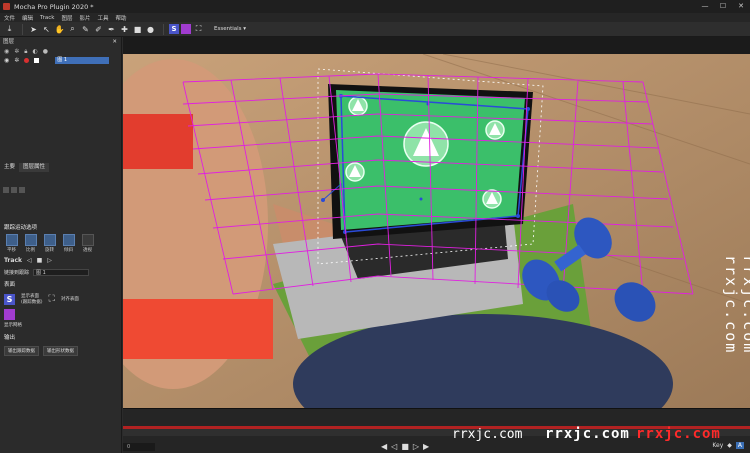 The image size is (750, 453). Describe the element at coordinates (705, 6) in the screenshot. I see `minimize-button: —` at that location.